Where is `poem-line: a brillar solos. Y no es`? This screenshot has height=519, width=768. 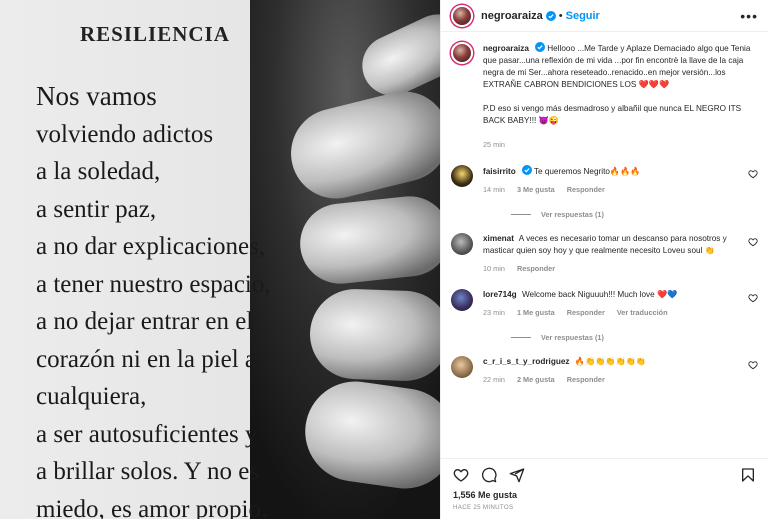
poem-line: a brillar solos. Y no es is located at coordinates (148, 471).